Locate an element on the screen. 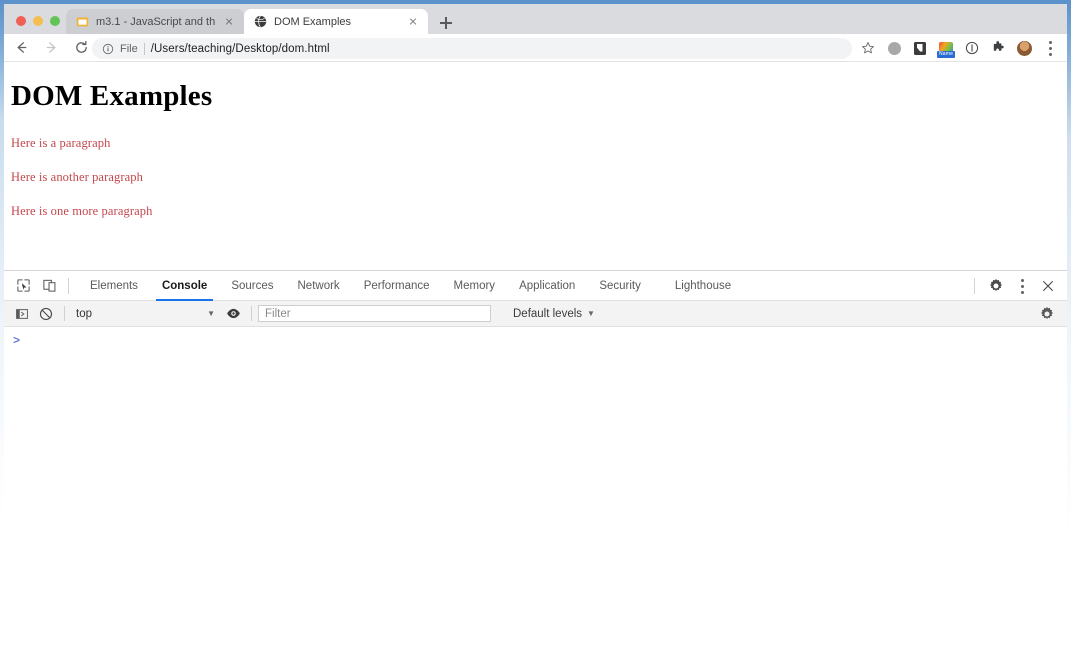 This screenshot has width=1071, height=661. page-title: DOM Examples is located at coordinates (112, 96).